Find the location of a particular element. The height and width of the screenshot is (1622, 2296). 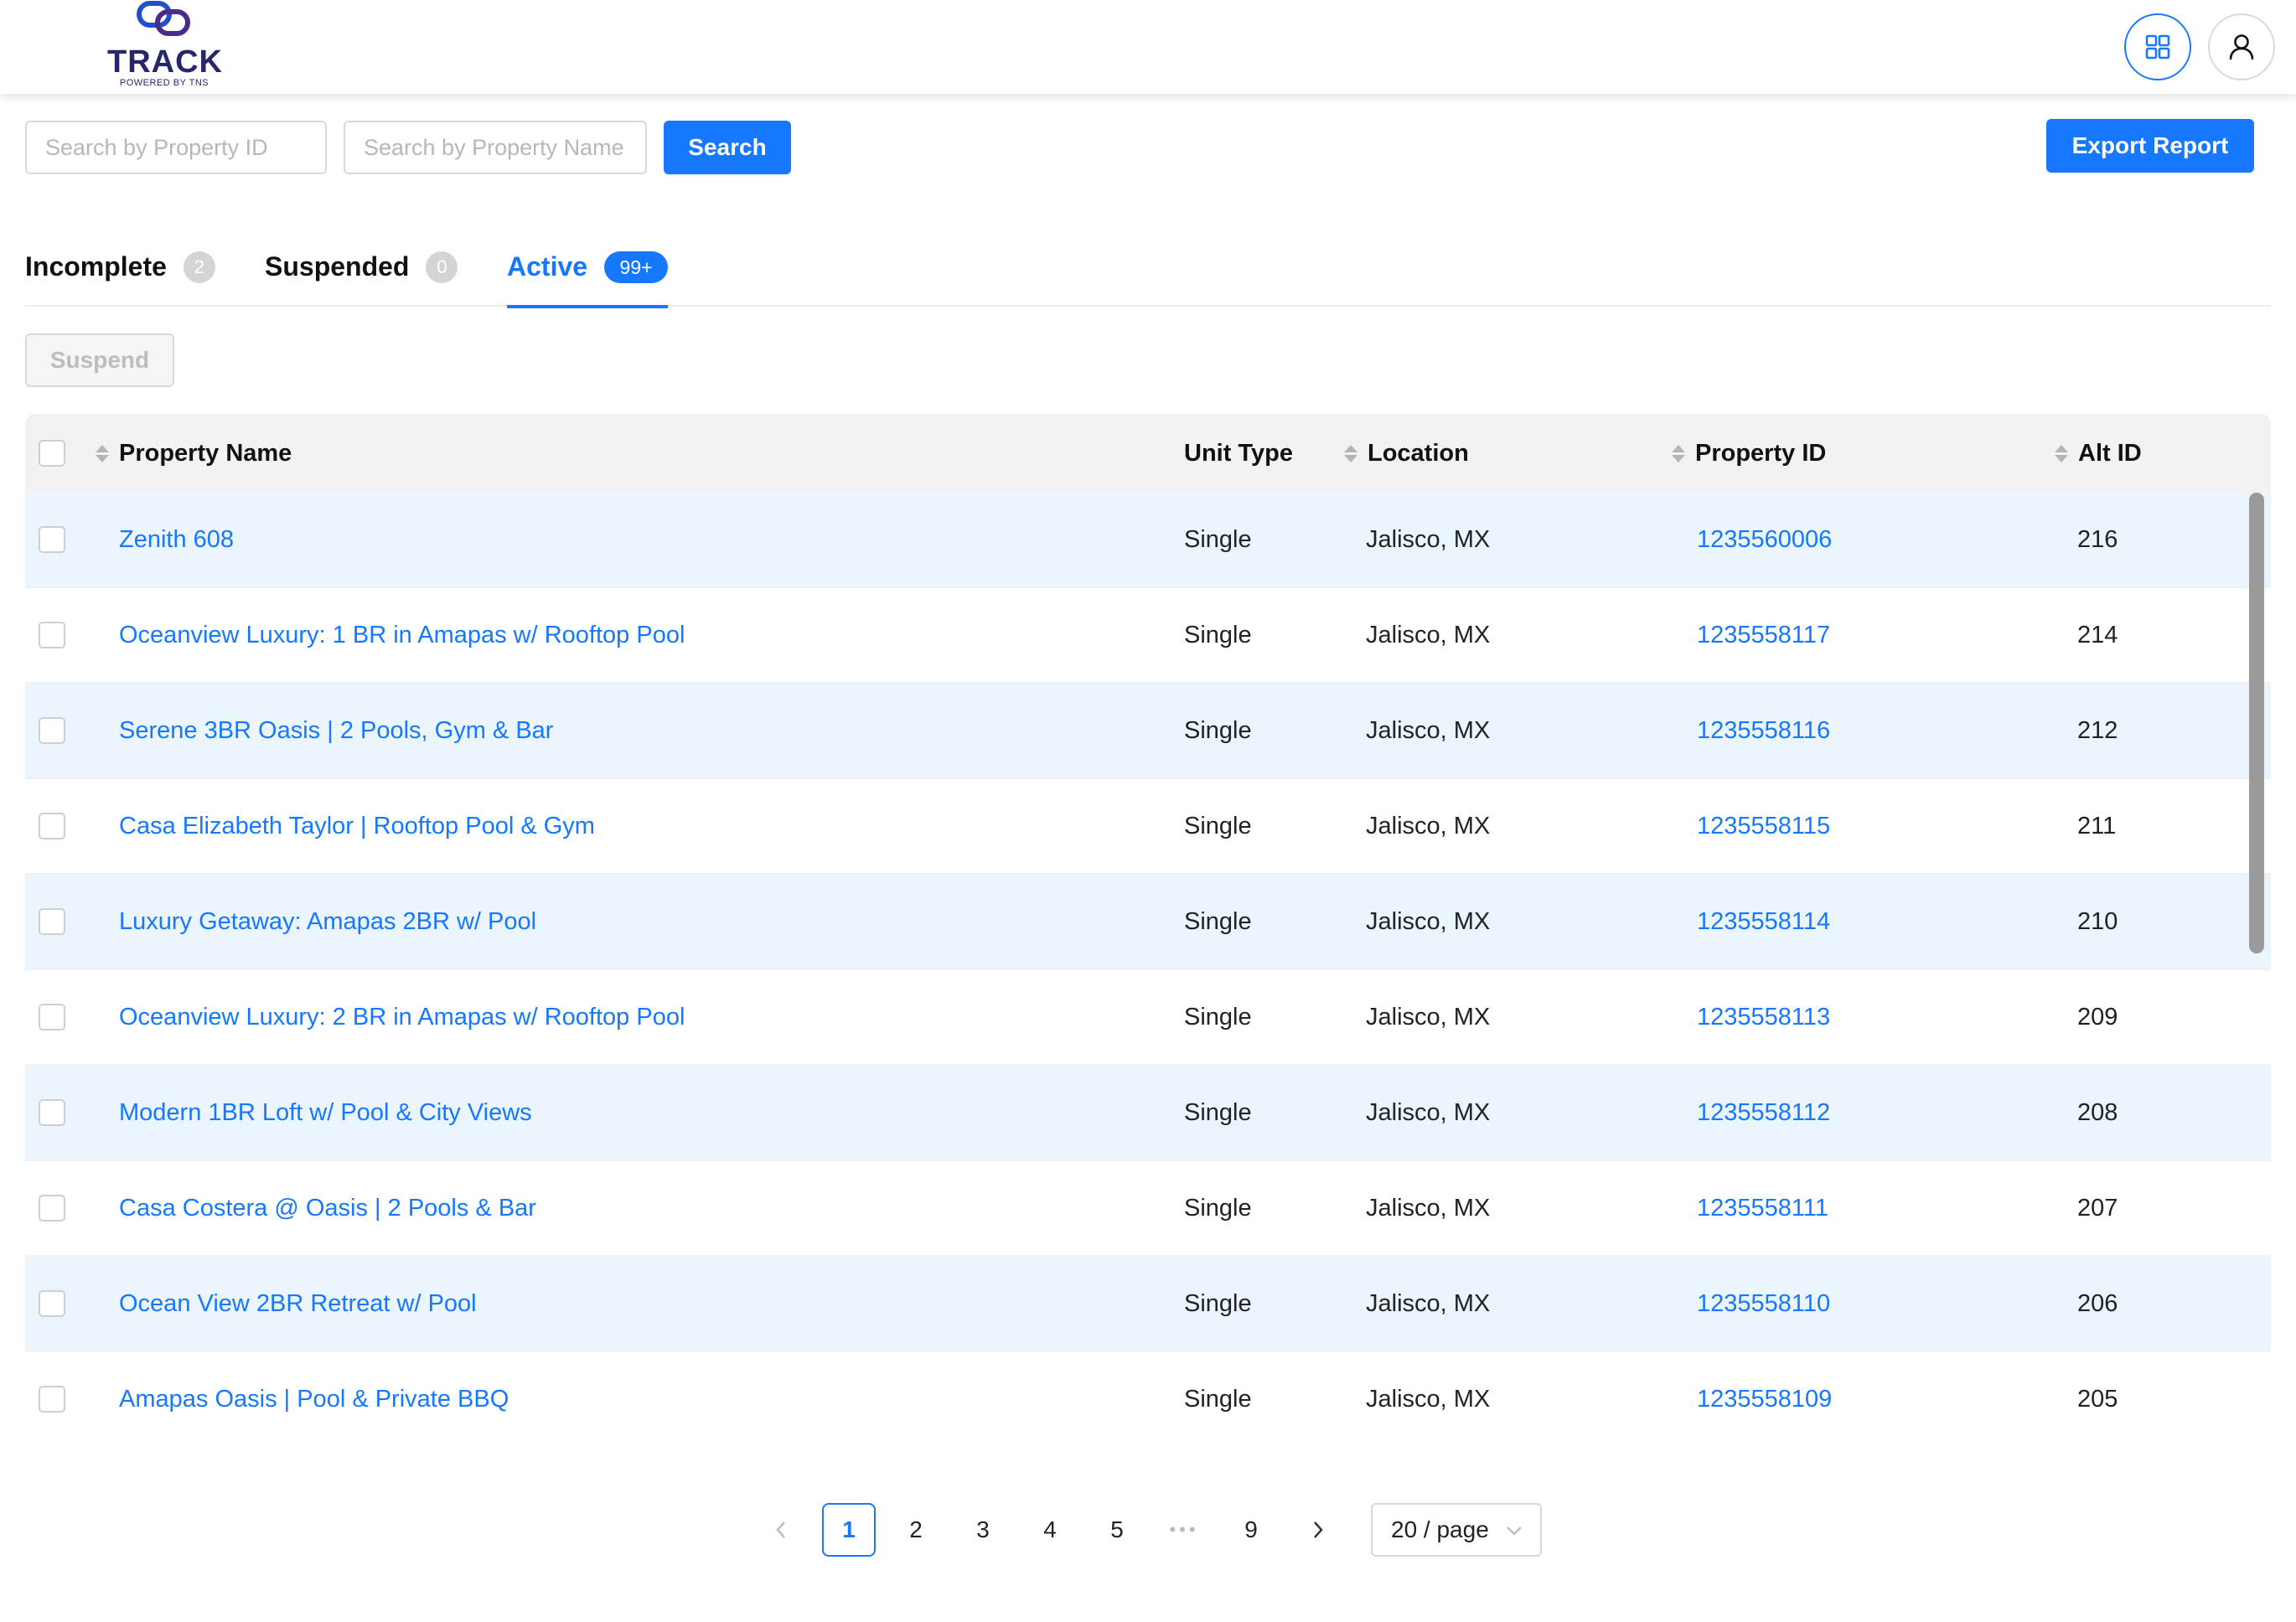

column-header-alt-id: Alt ID is located at coordinates (2099, 453).